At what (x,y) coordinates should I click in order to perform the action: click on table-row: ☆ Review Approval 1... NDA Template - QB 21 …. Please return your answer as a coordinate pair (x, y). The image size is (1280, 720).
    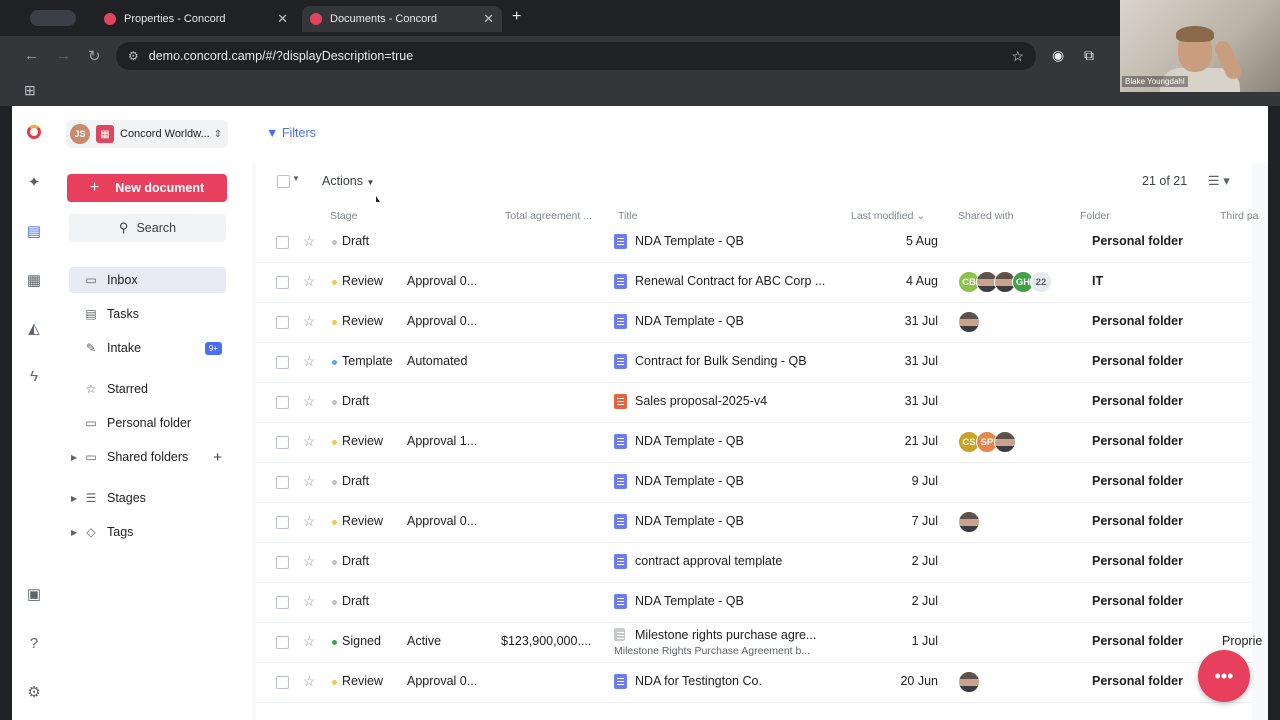
    Looking at the image, I should click on (754, 442).